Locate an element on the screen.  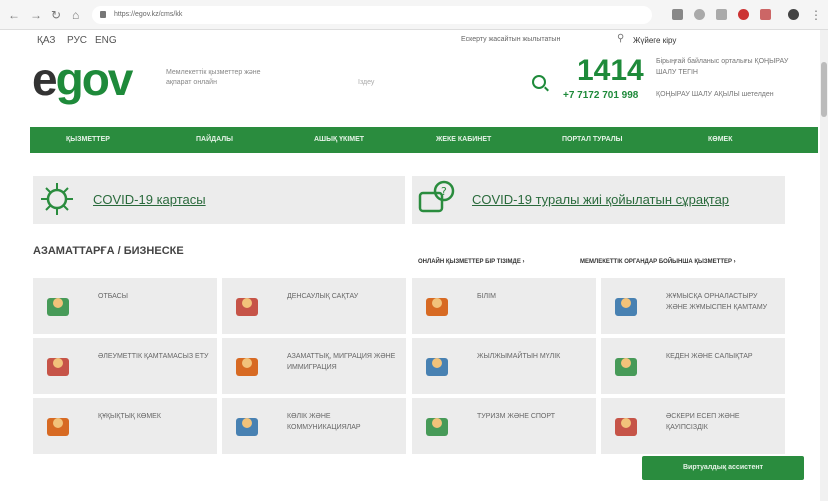
category-card: БІЛІМ is located at coordinates (504, 306).